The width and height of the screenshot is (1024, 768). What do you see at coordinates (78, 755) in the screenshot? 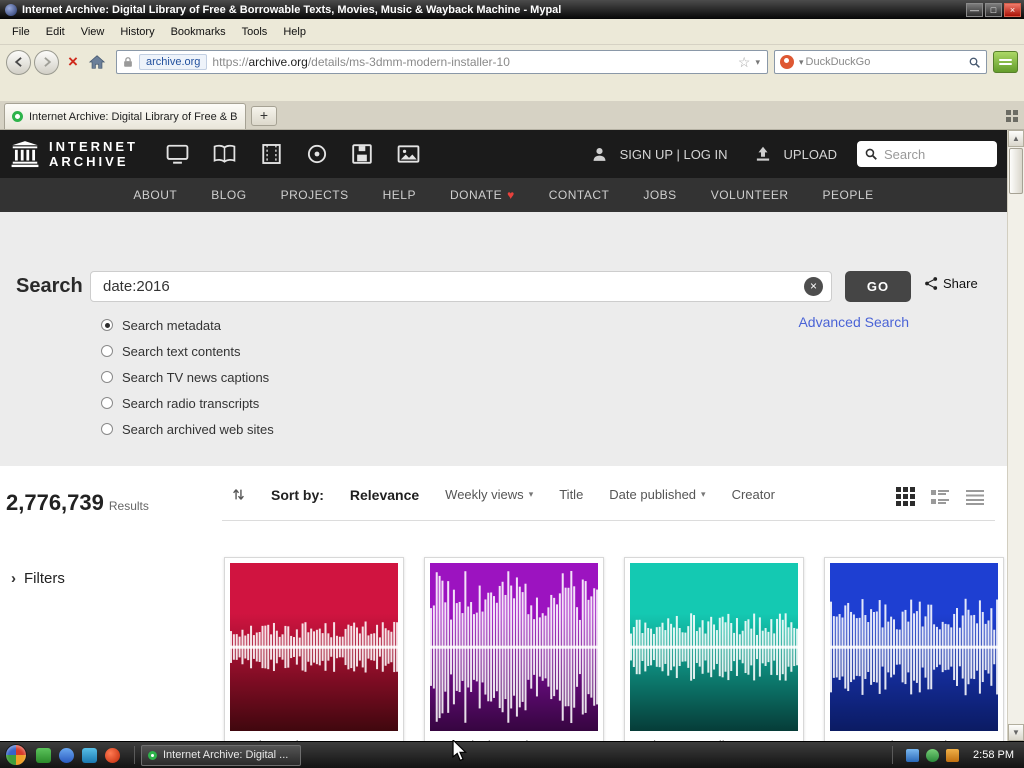
I see `quick-launch` at bounding box center [78, 755].